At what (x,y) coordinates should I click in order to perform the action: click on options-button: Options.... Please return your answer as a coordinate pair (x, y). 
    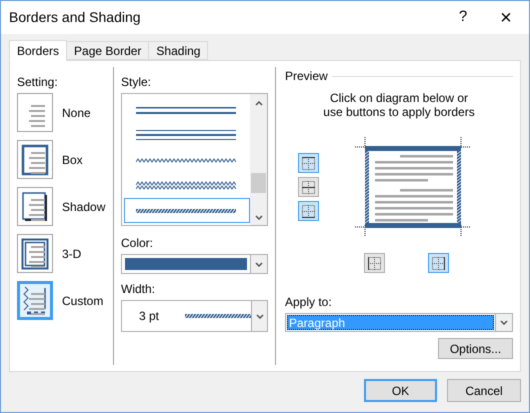
    Looking at the image, I should click on (475, 348).